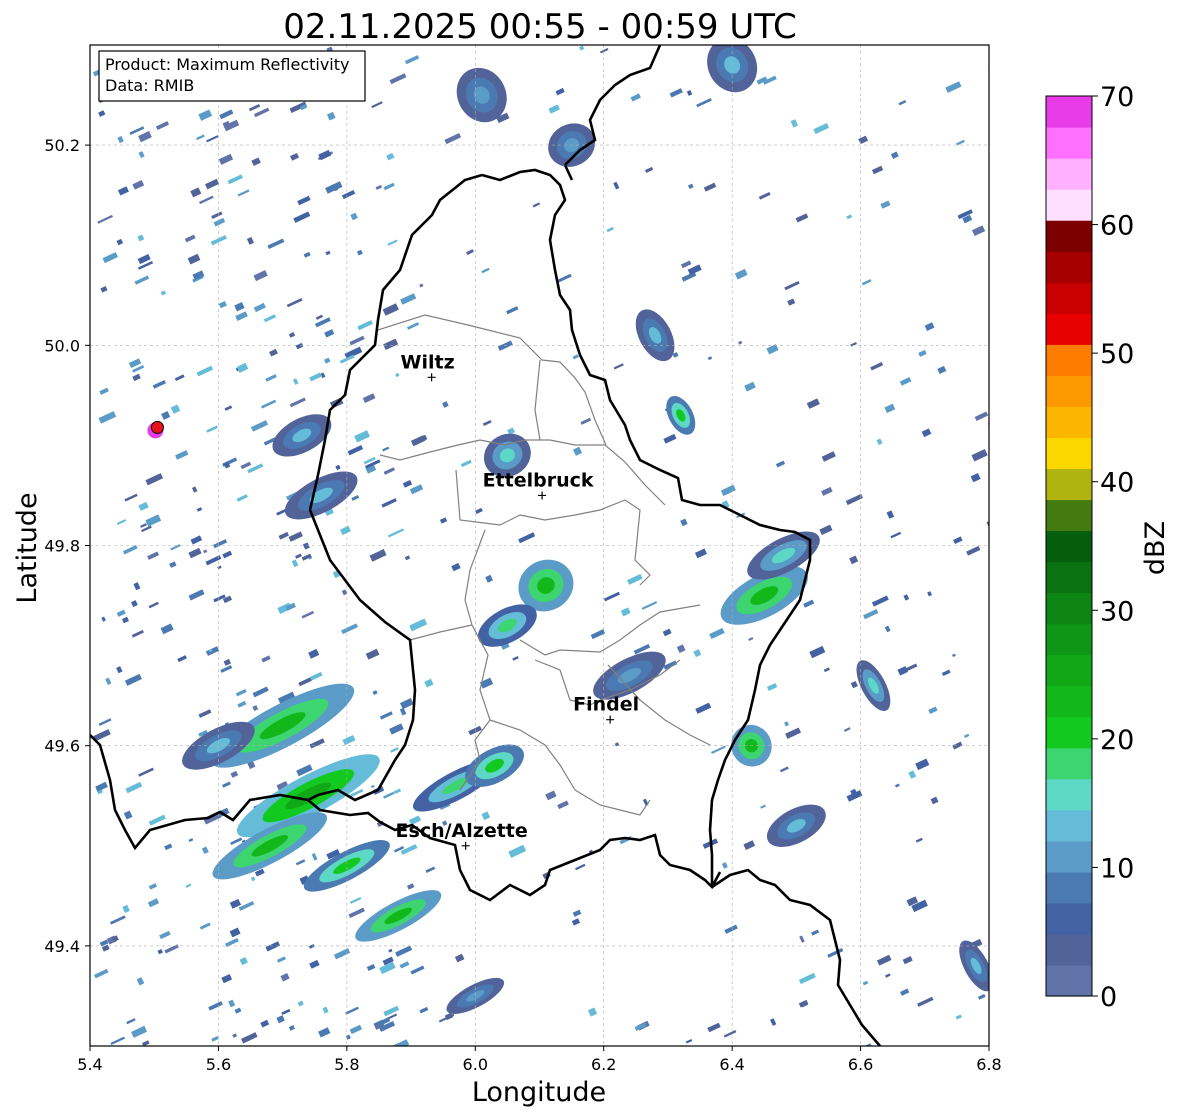  I want to click on y-axis-ticks: 49.4 49.6 49.8 50.0 50.2, so click(67, 546).